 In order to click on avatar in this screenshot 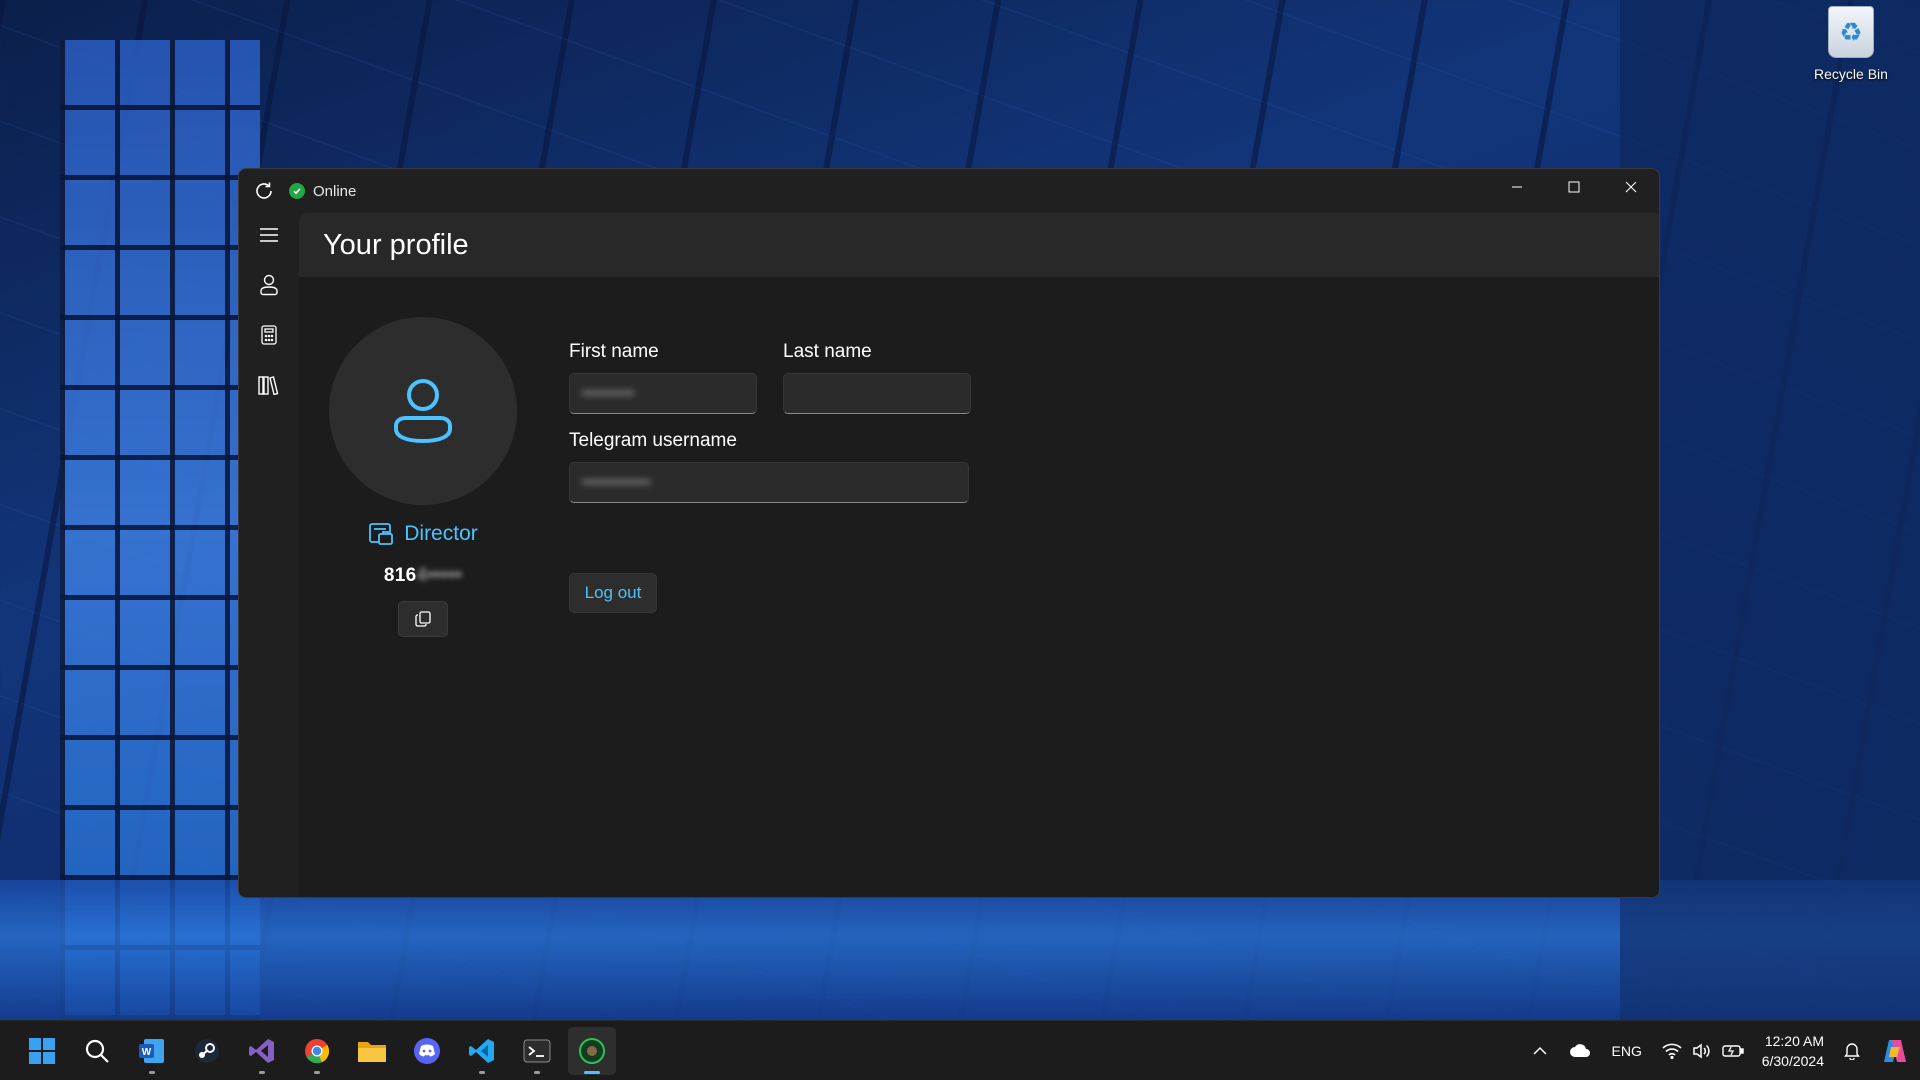, I will do `click(423, 411)`.